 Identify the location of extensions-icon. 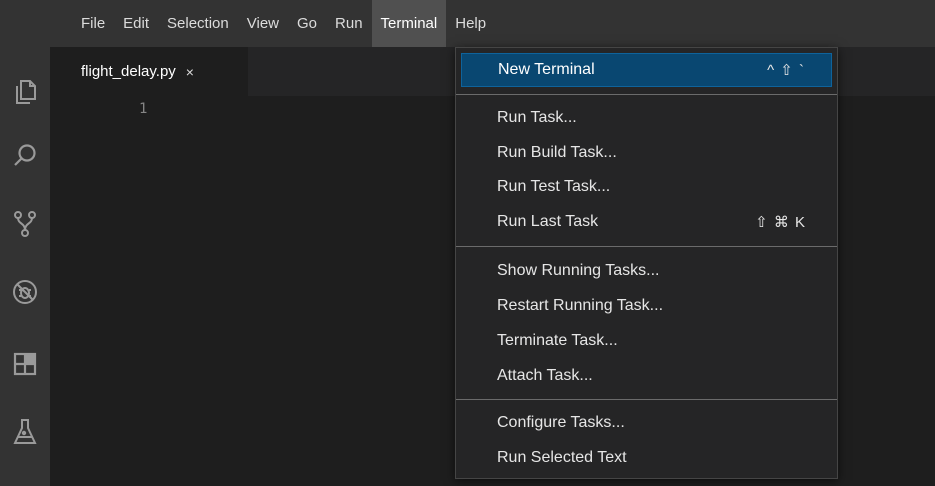
(25, 364).